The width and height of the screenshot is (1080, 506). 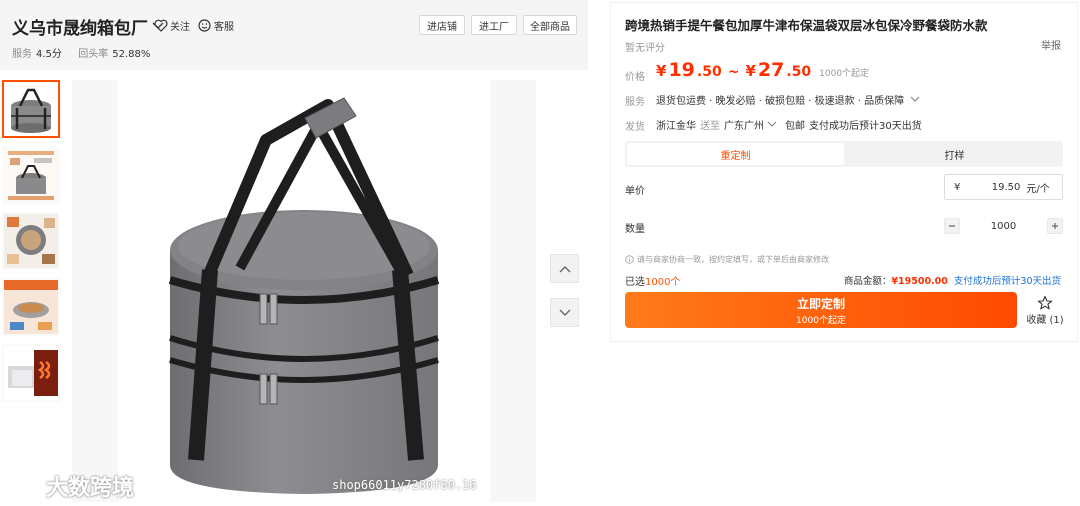 I want to click on total-label: 商品金额：, so click(x=867, y=281).